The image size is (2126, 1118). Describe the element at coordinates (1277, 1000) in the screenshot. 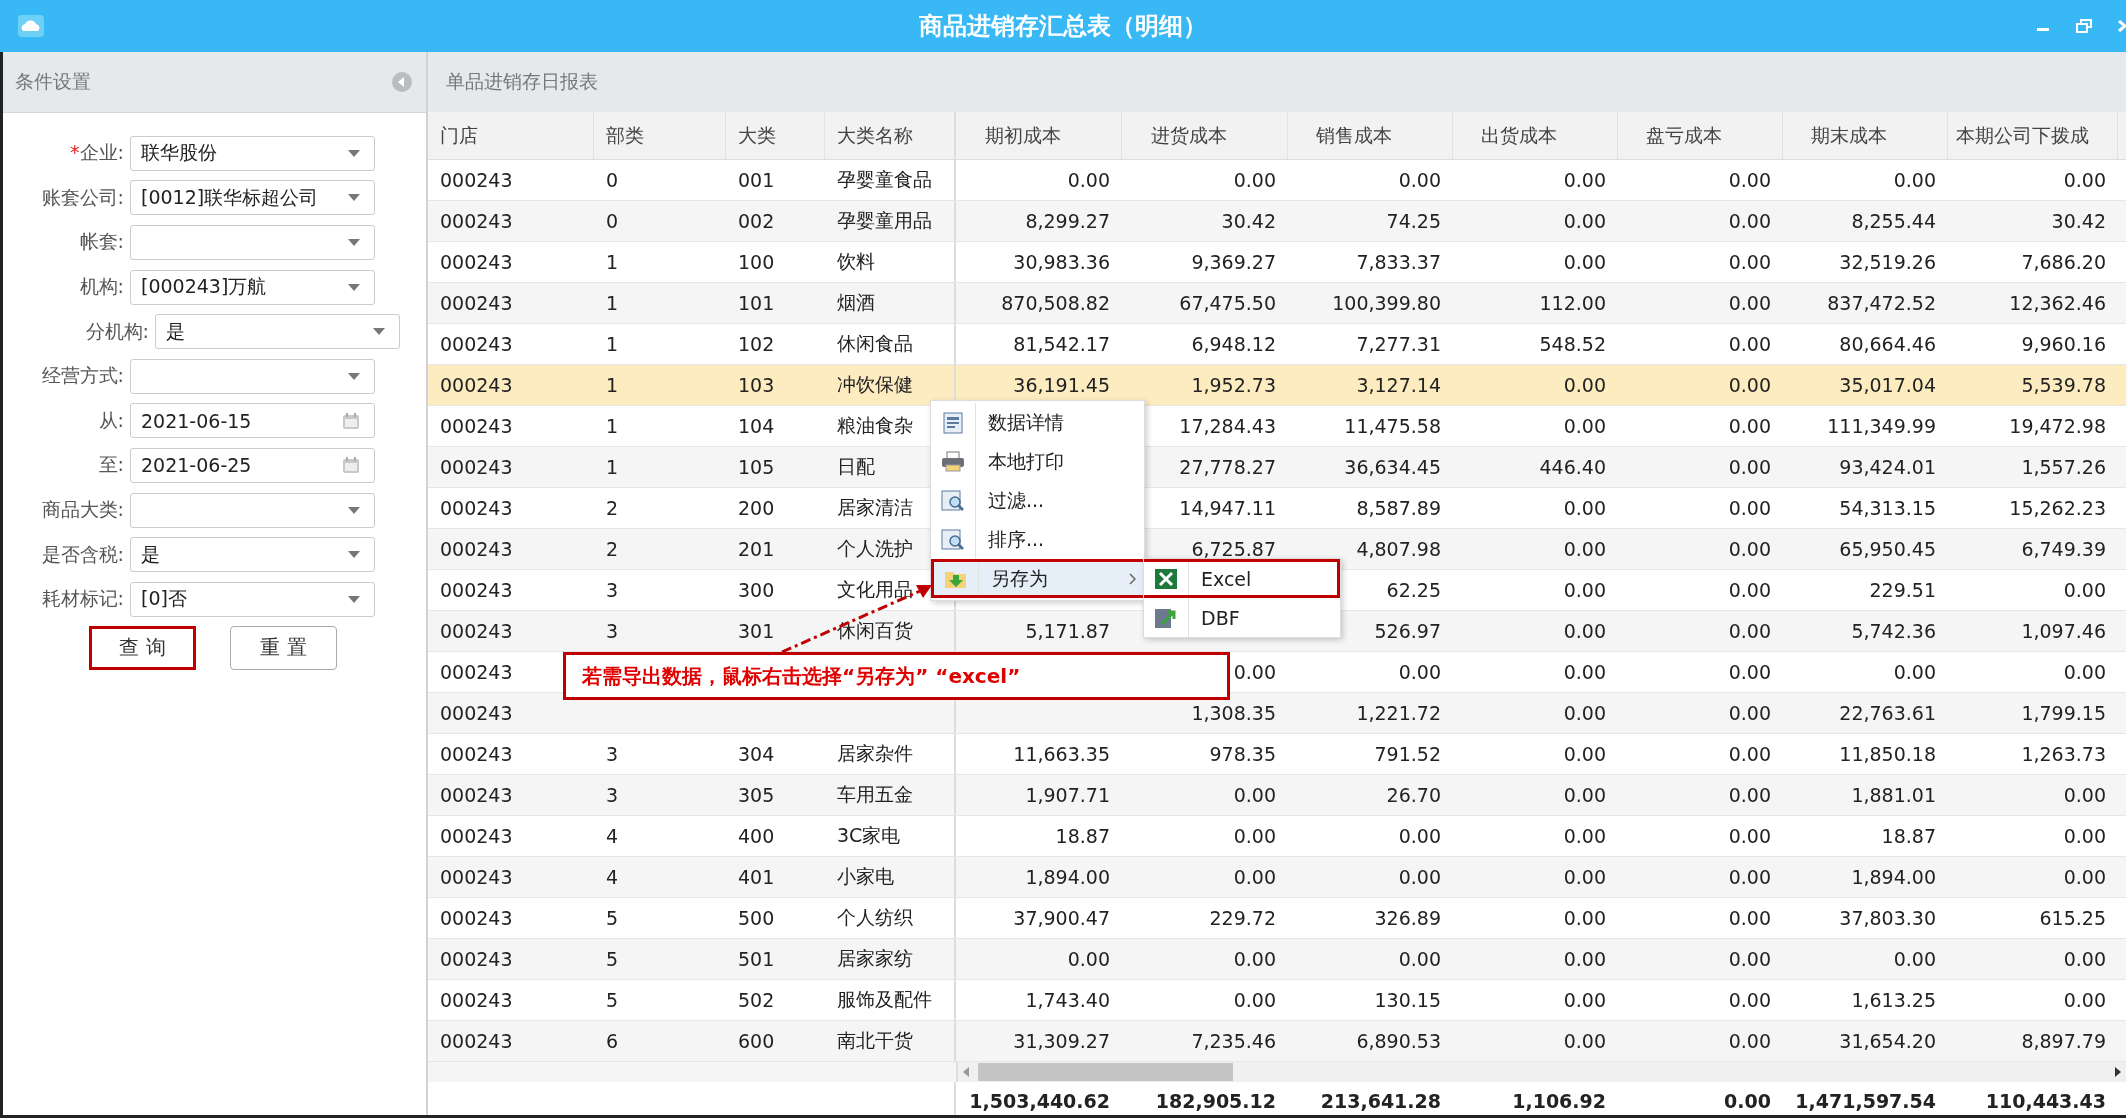

I see `table-row: 000243 5 502 服饰及配件 1,743.40 0.00 130.15 0.00 0.00 1,613.25 0.00` at that location.